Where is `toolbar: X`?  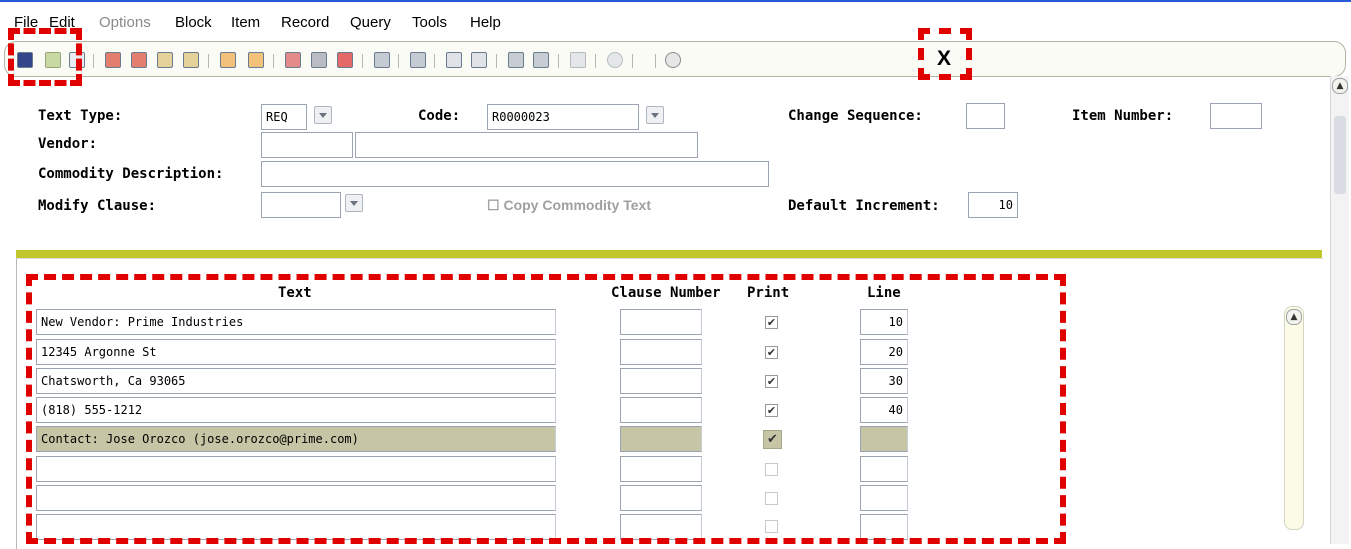 toolbar: X is located at coordinates (675, 59).